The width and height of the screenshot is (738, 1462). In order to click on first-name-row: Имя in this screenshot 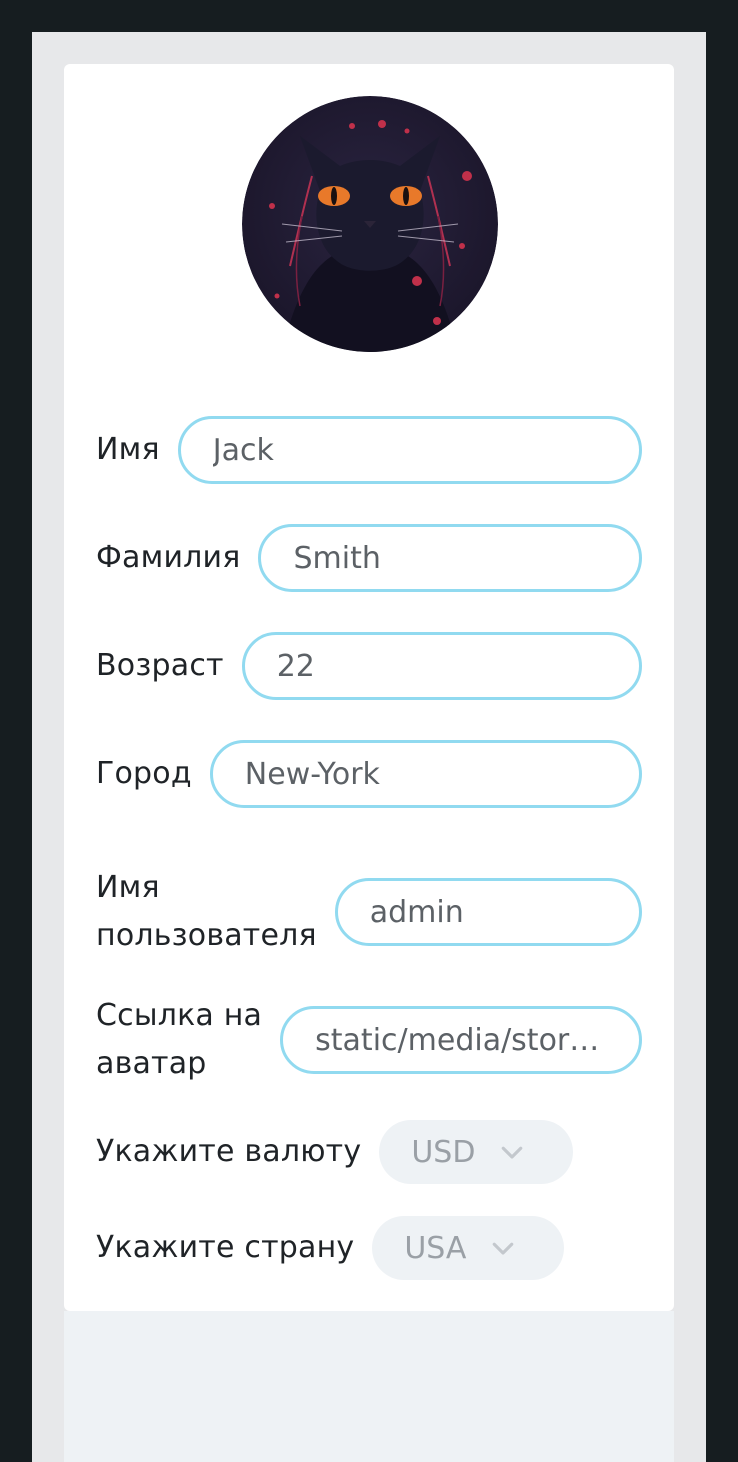, I will do `click(369, 450)`.